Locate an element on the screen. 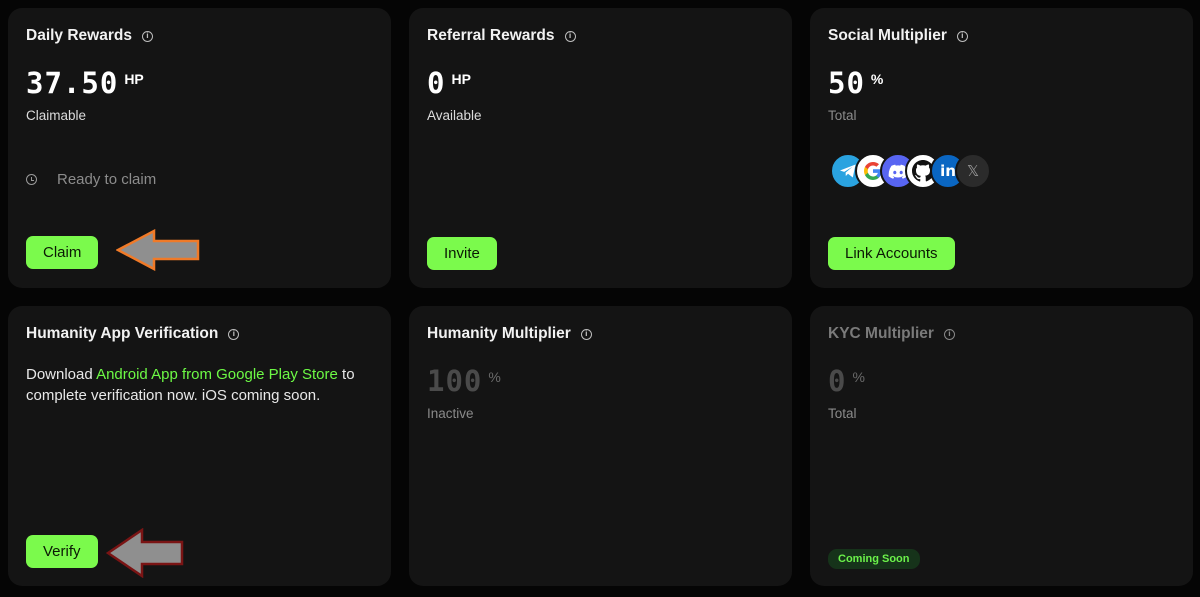  x-icon: 𝕏 is located at coordinates (973, 171).